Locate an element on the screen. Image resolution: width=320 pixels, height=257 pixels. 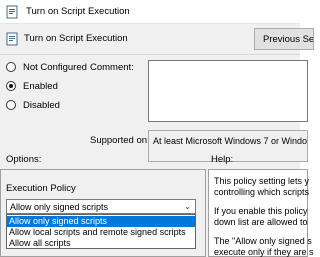
options-label: Options: is located at coordinates (24, 159).